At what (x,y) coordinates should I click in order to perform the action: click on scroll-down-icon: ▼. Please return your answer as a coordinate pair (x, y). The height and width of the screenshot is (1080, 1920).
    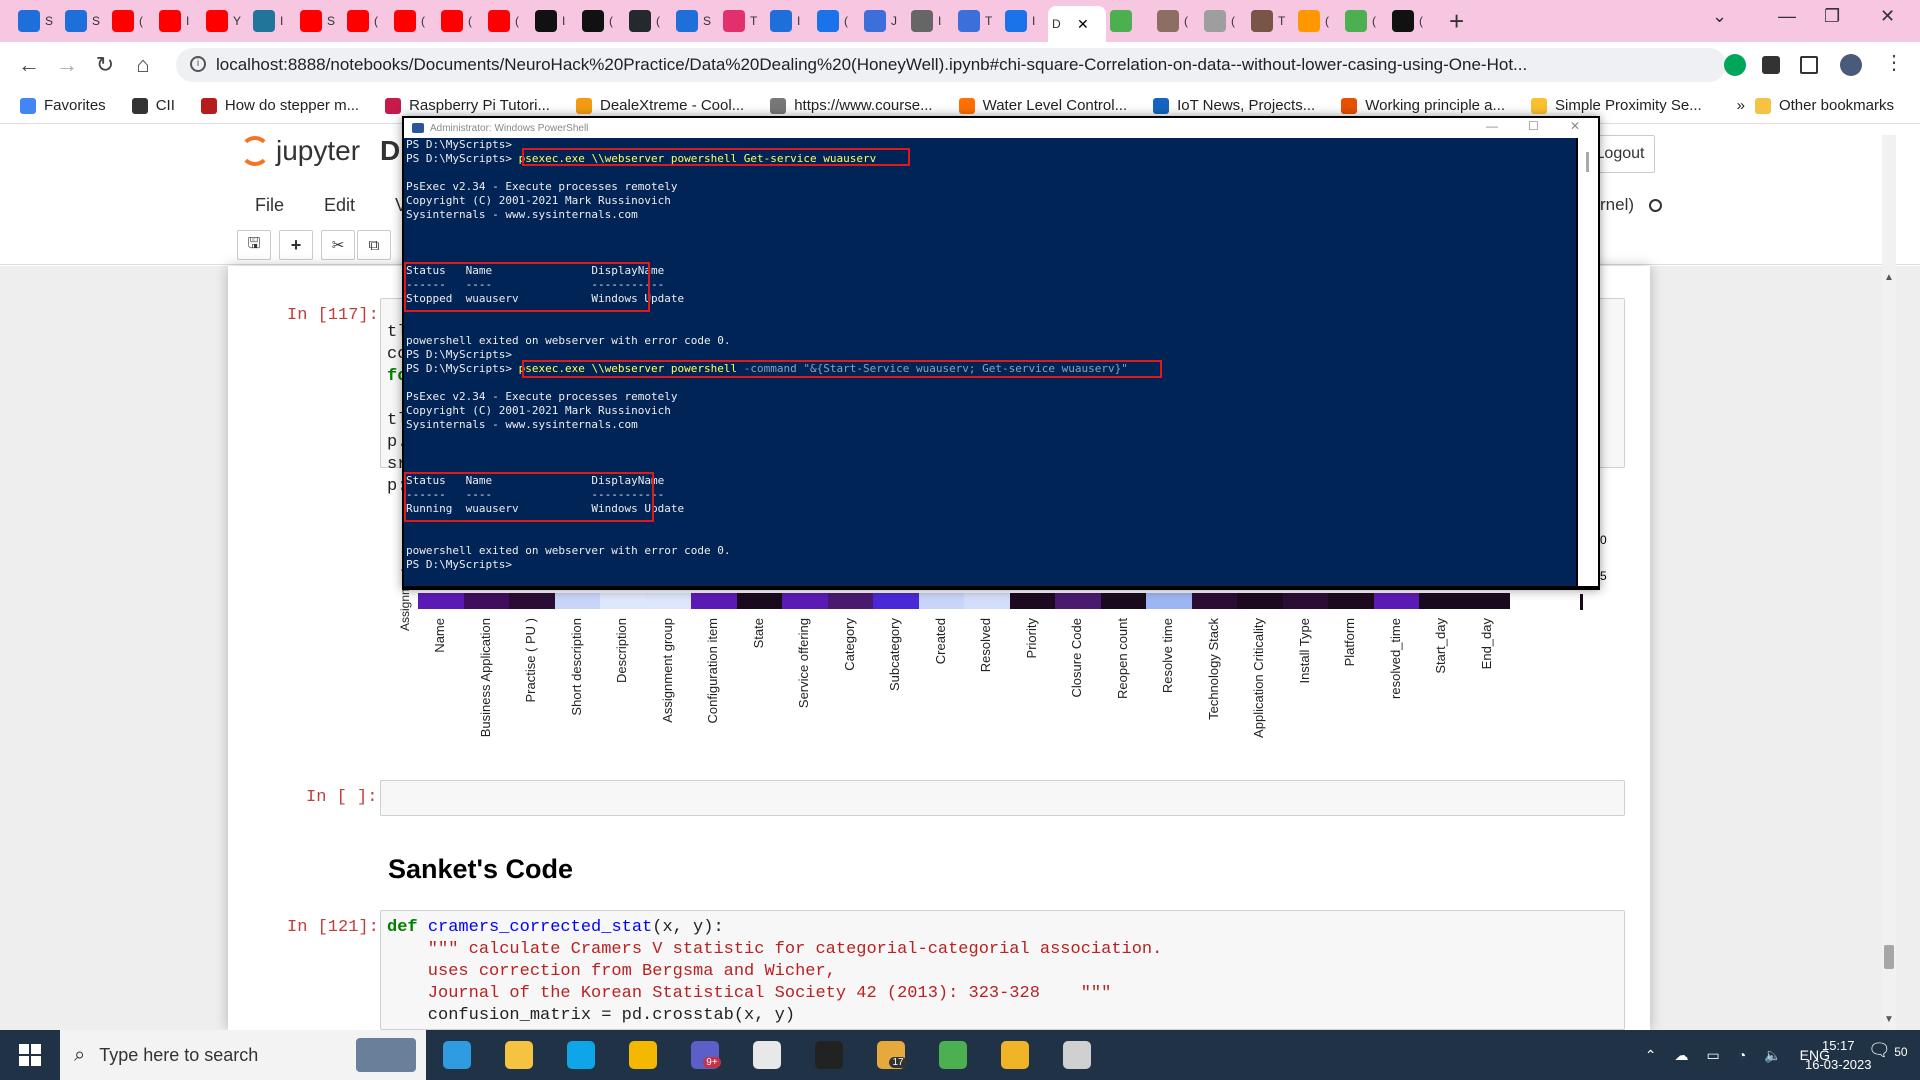
    Looking at the image, I should click on (1889, 1019).